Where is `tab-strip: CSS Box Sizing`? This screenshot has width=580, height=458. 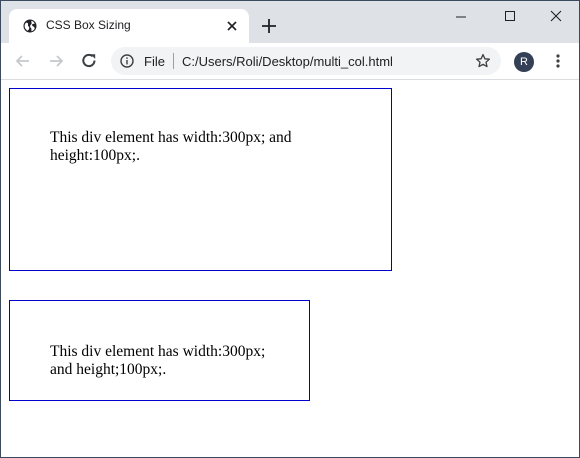 tab-strip: CSS Box Sizing is located at coordinates (290, 22).